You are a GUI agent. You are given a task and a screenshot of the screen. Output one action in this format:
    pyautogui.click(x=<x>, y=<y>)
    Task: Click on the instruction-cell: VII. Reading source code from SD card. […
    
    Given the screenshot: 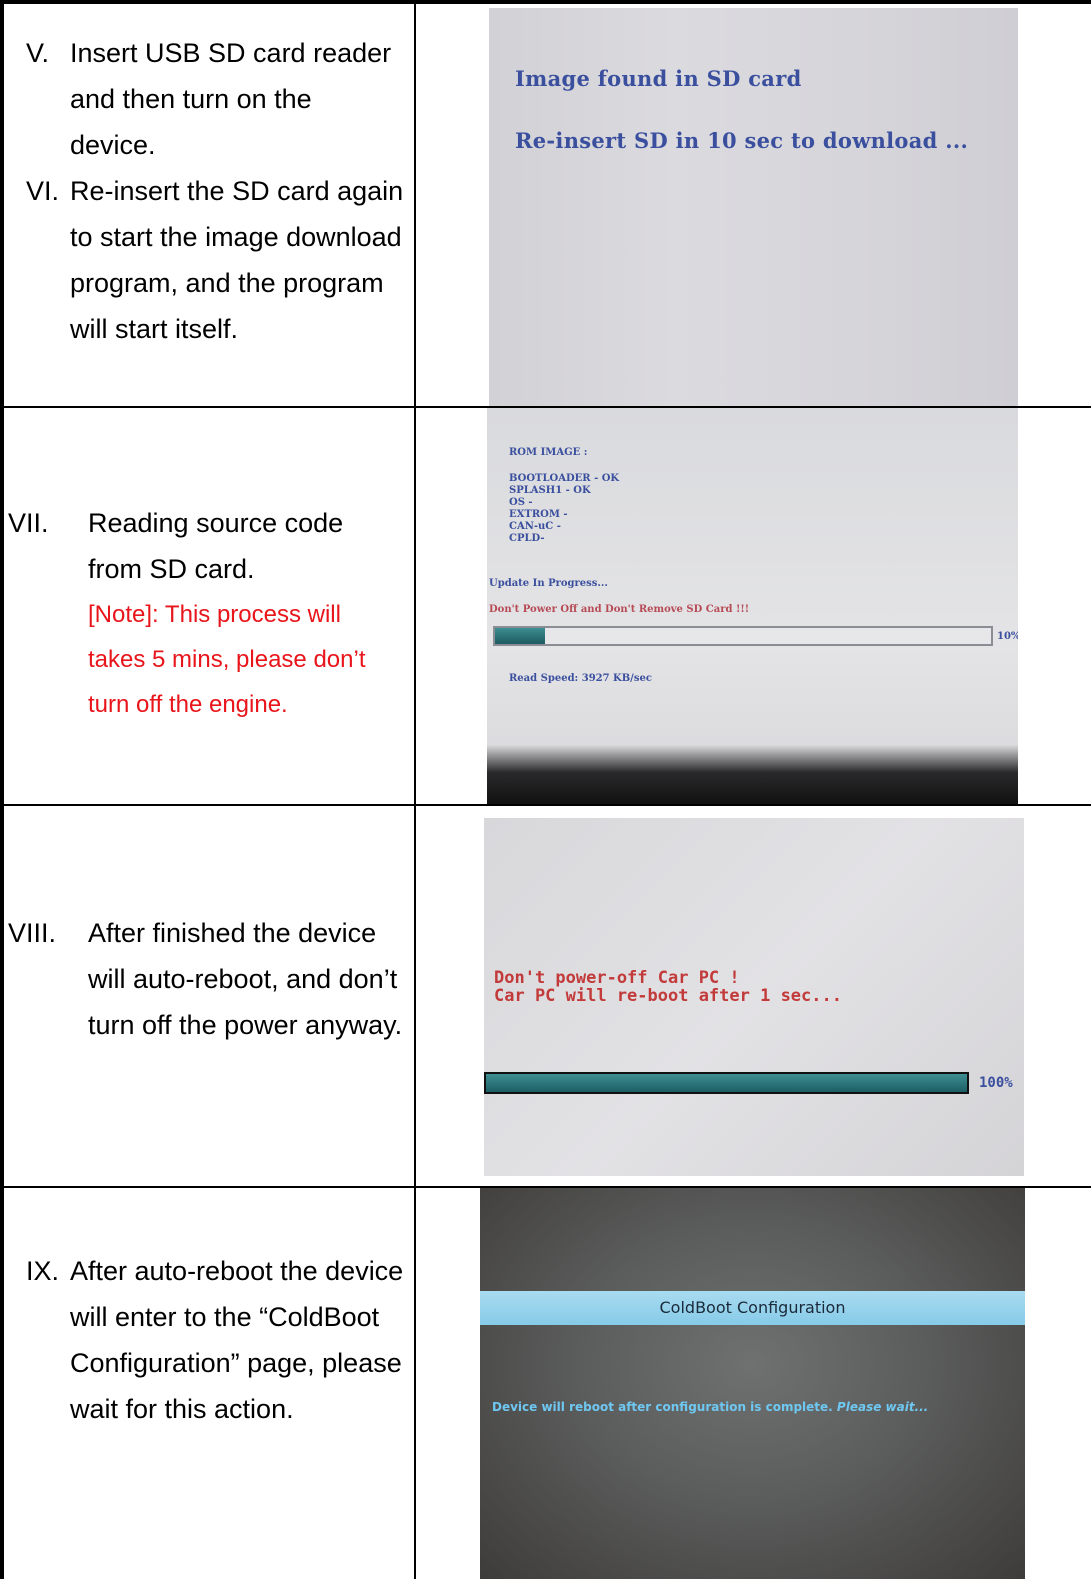 What is the action you would take?
    pyautogui.click(x=211, y=606)
    